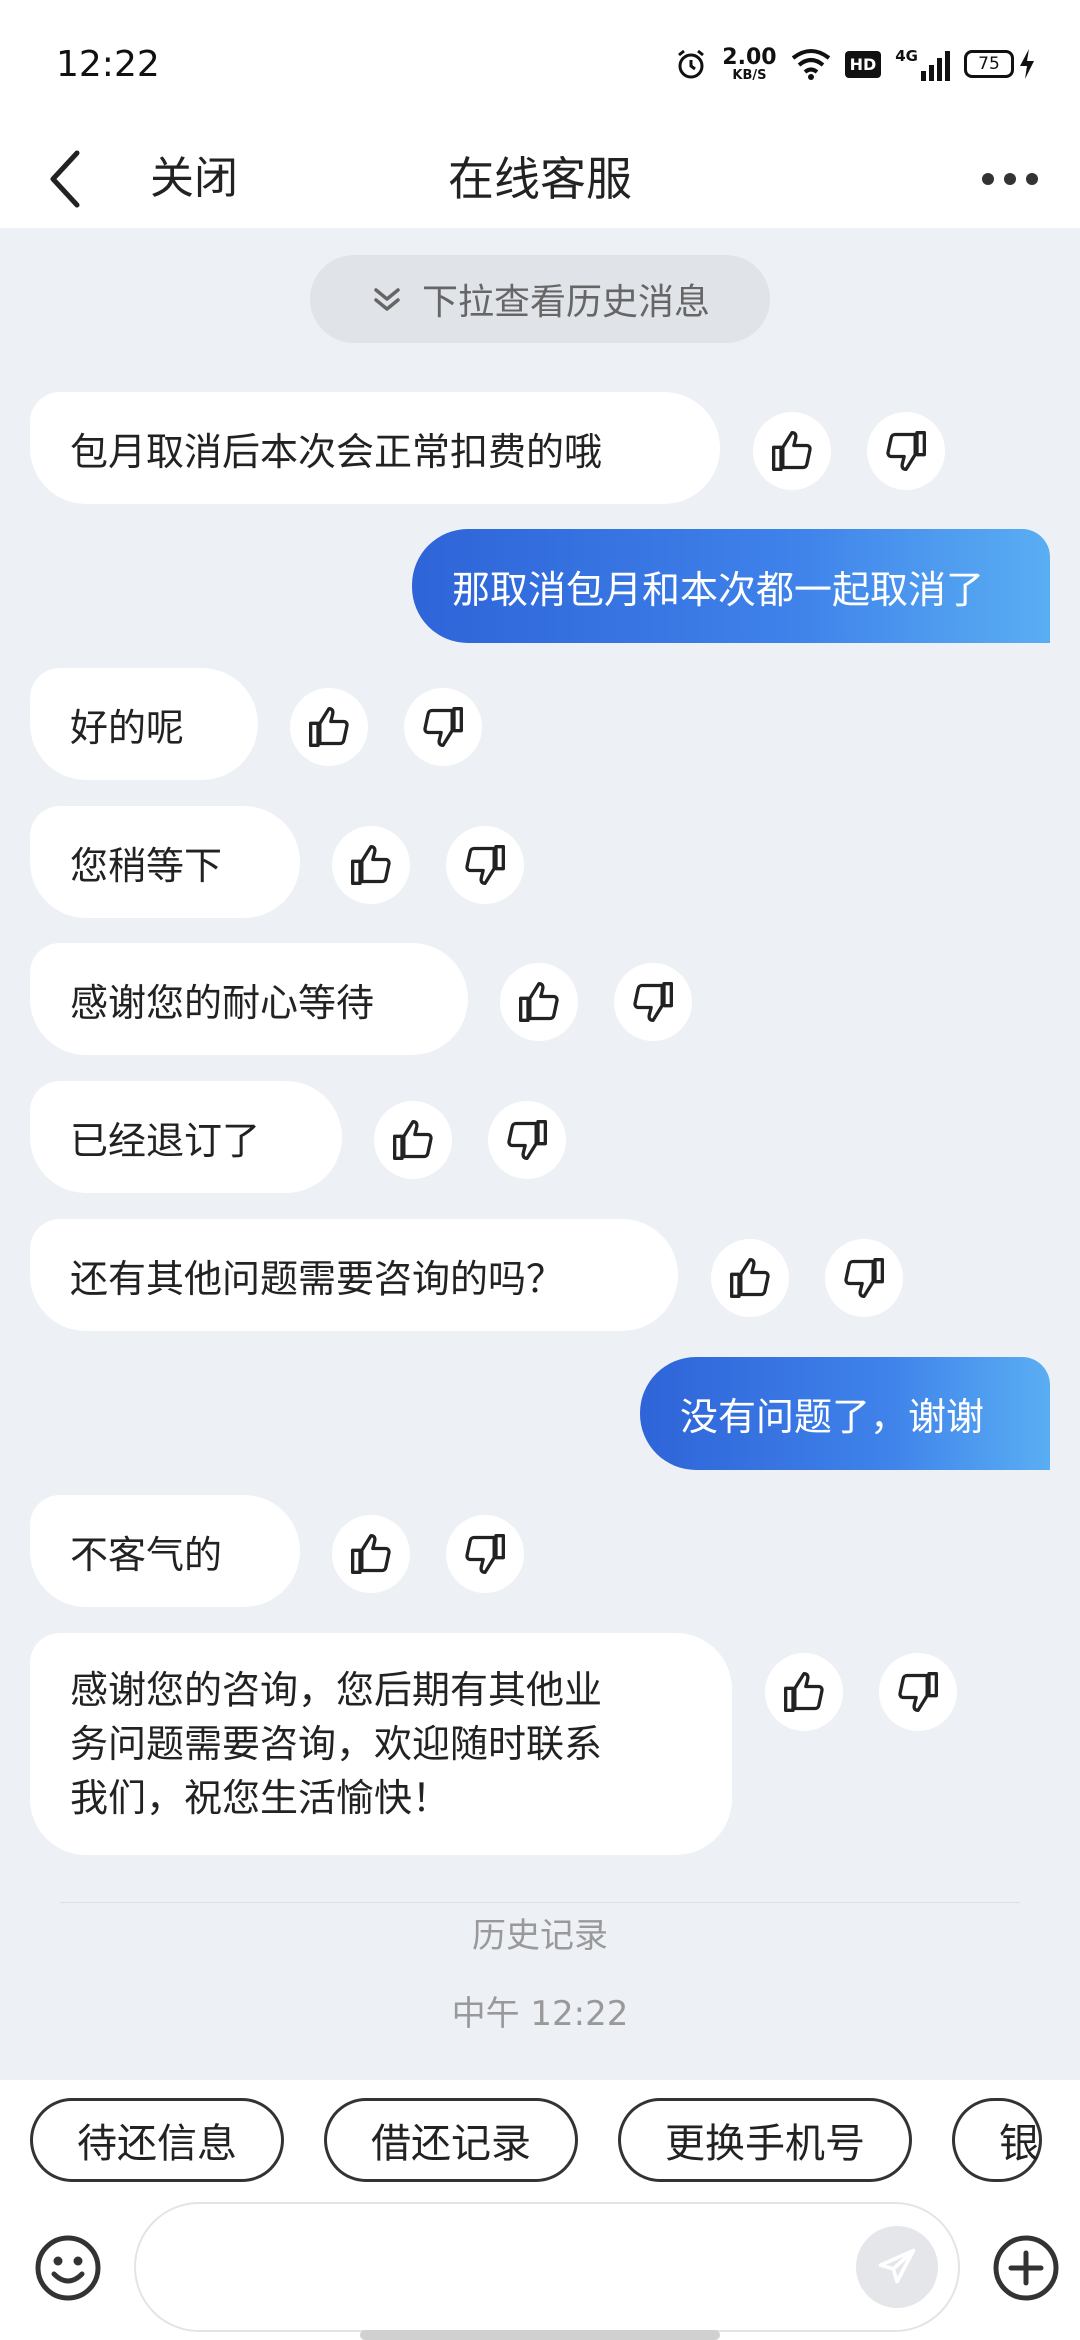 Image resolution: width=1080 pixels, height=2340 pixels. What do you see at coordinates (730, 586) in the screenshot?
I see `chat-bubble-user: 那取消包月和本次都一起取消了` at bounding box center [730, 586].